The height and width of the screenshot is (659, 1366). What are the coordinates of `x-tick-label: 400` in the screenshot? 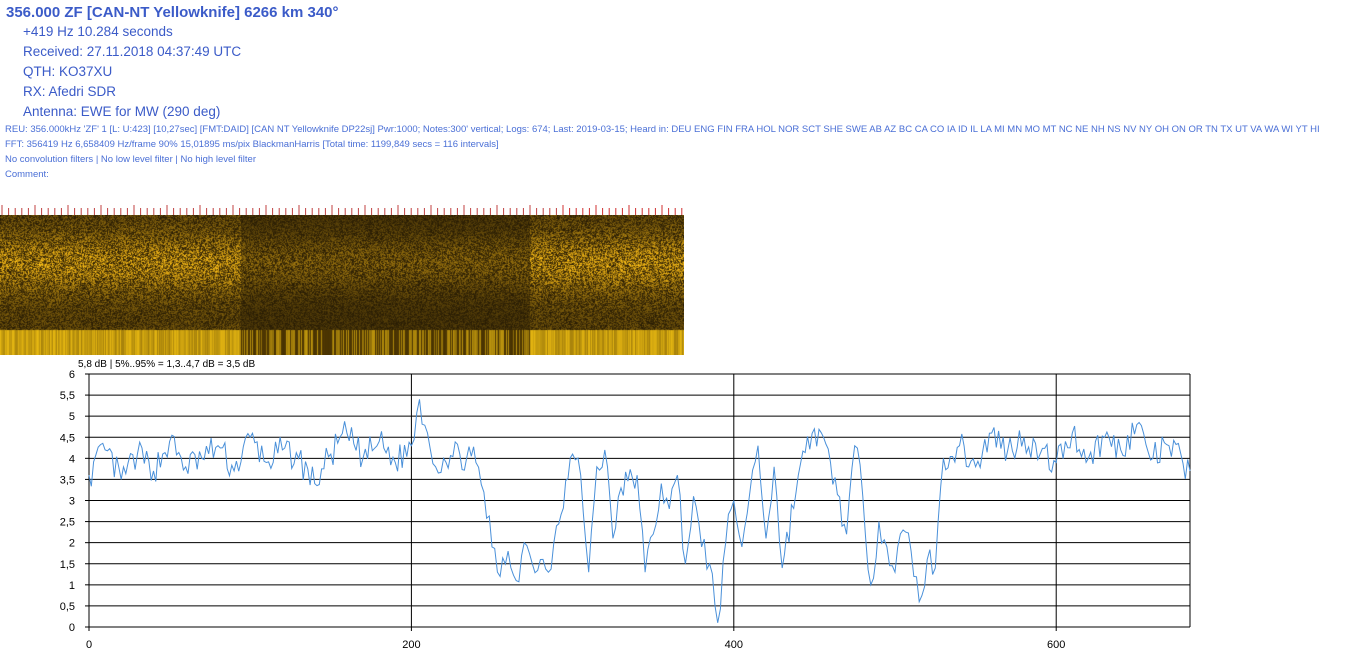 It's located at (734, 645).